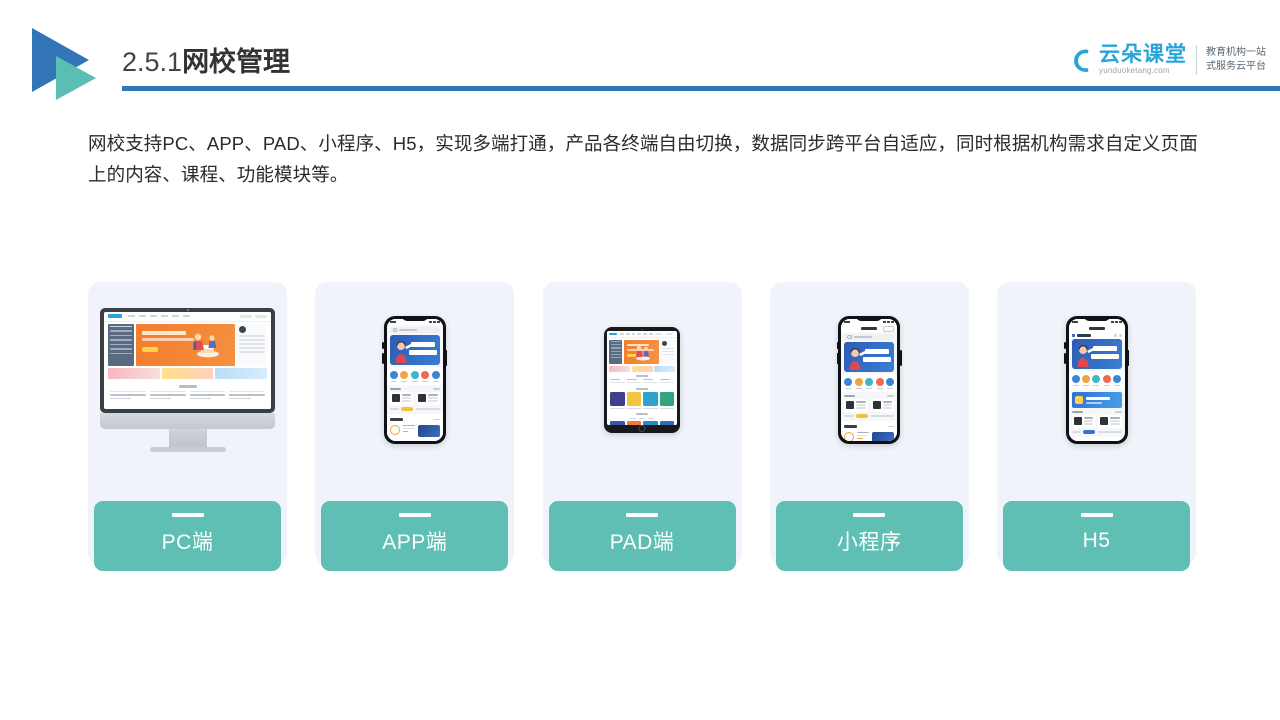 The image size is (1280, 720). Describe the element at coordinates (615, 354) in the screenshot. I see `sidebar-item` at that location.